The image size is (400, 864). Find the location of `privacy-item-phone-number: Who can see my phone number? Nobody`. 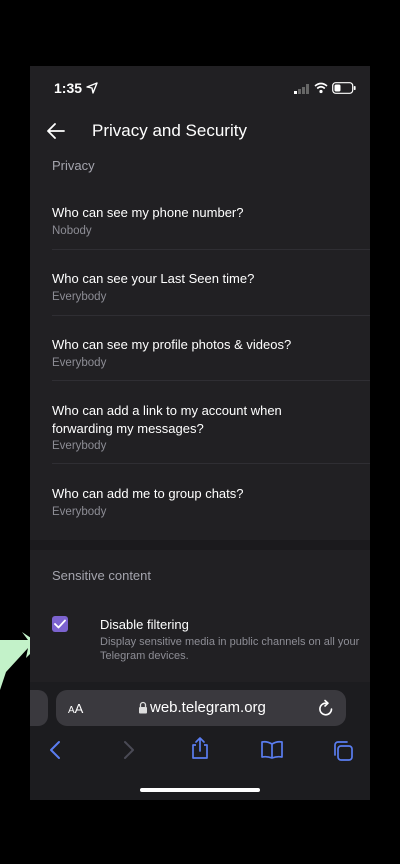

privacy-item-phone-number: Who can see my phone number? Nobody is located at coordinates (200, 219).